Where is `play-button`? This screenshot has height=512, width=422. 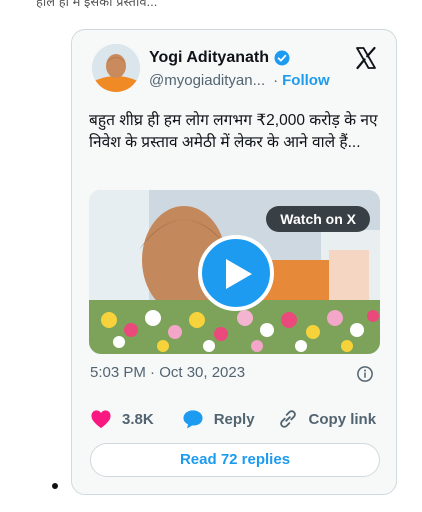 play-button is located at coordinates (236, 273).